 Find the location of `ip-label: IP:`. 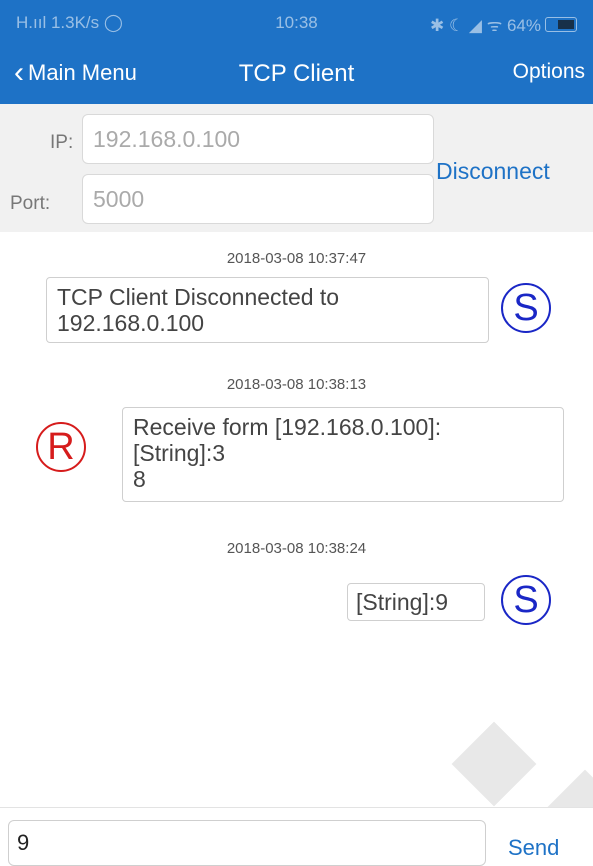

ip-label: IP: is located at coordinates (62, 142).